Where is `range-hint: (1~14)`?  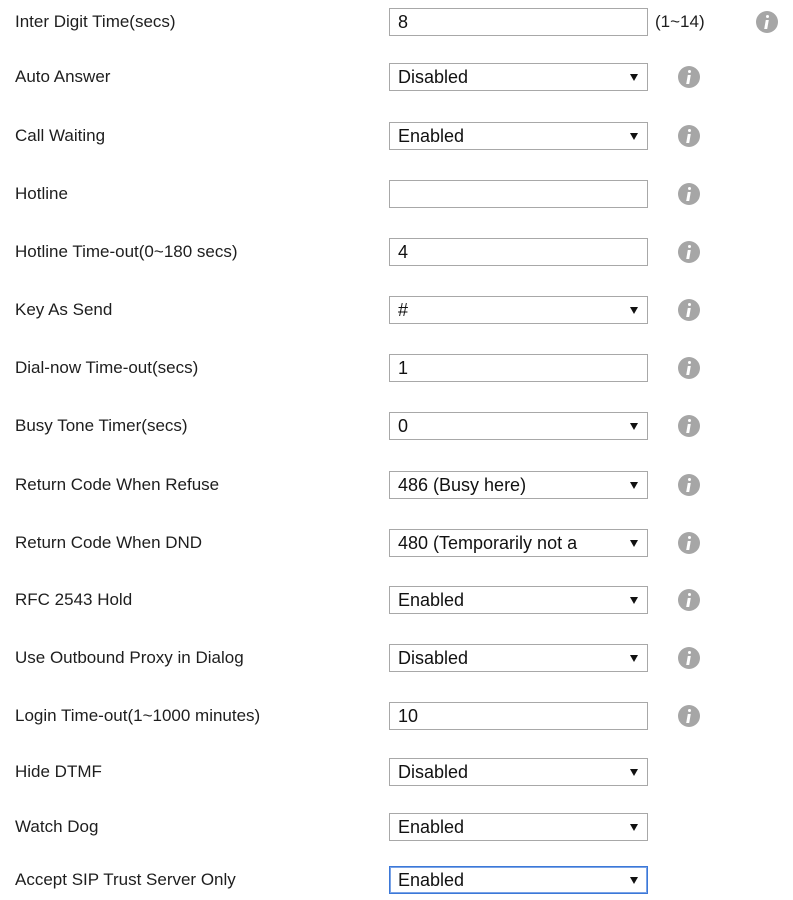
range-hint: (1~14) is located at coordinates (680, 21).